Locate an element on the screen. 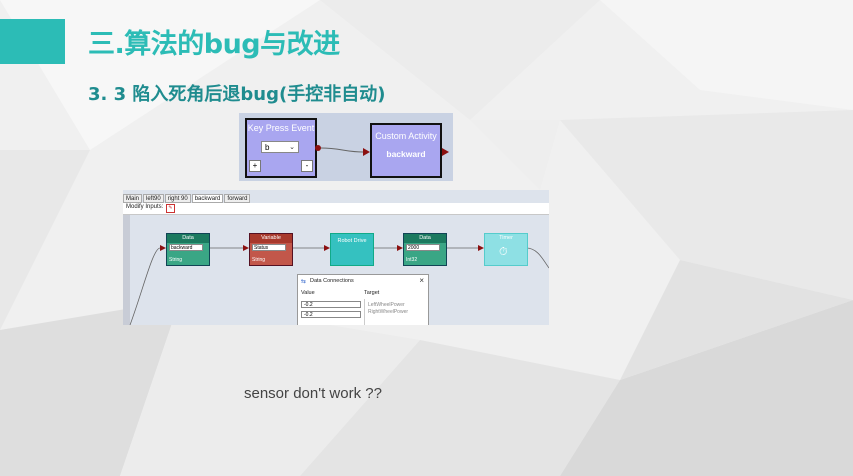  robot-drive-title: Robot Drive is located at coordinates (352, 241).